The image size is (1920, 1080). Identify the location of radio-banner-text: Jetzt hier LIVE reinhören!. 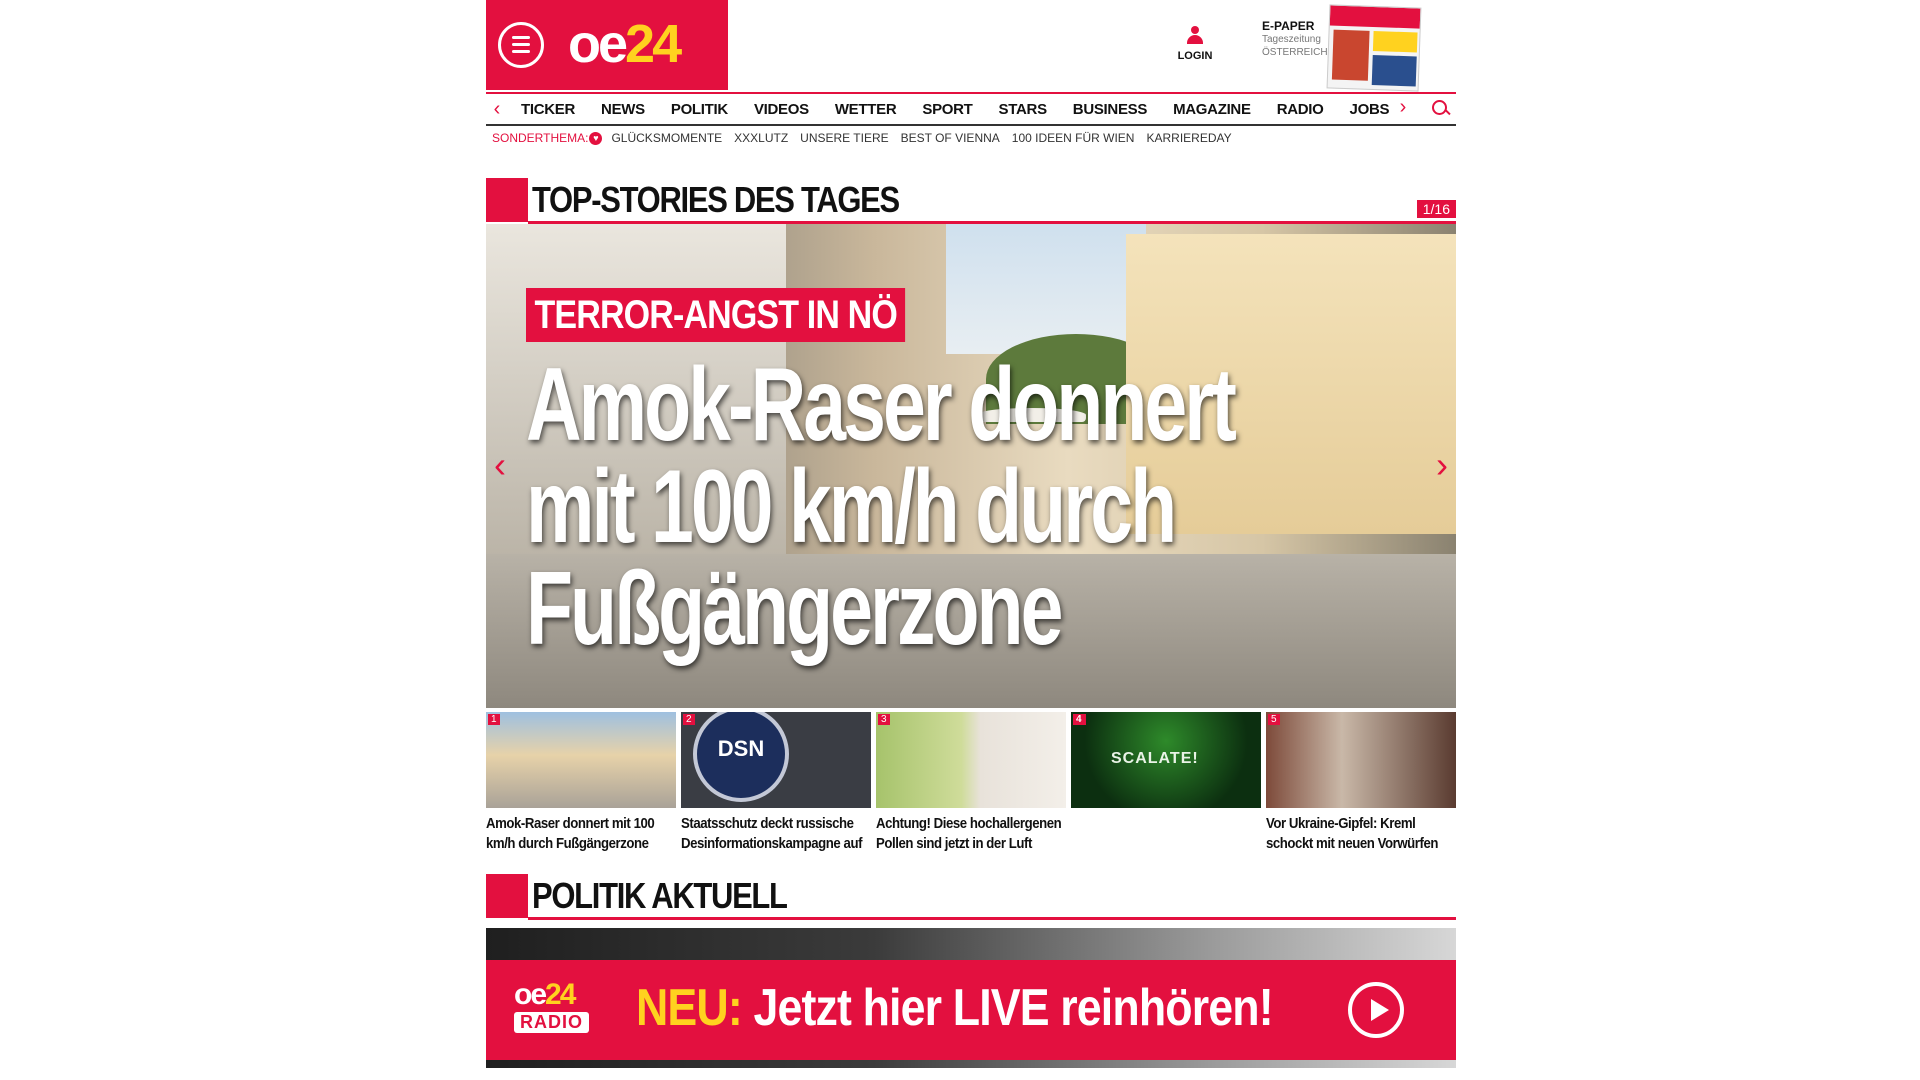
(1013, 1008).